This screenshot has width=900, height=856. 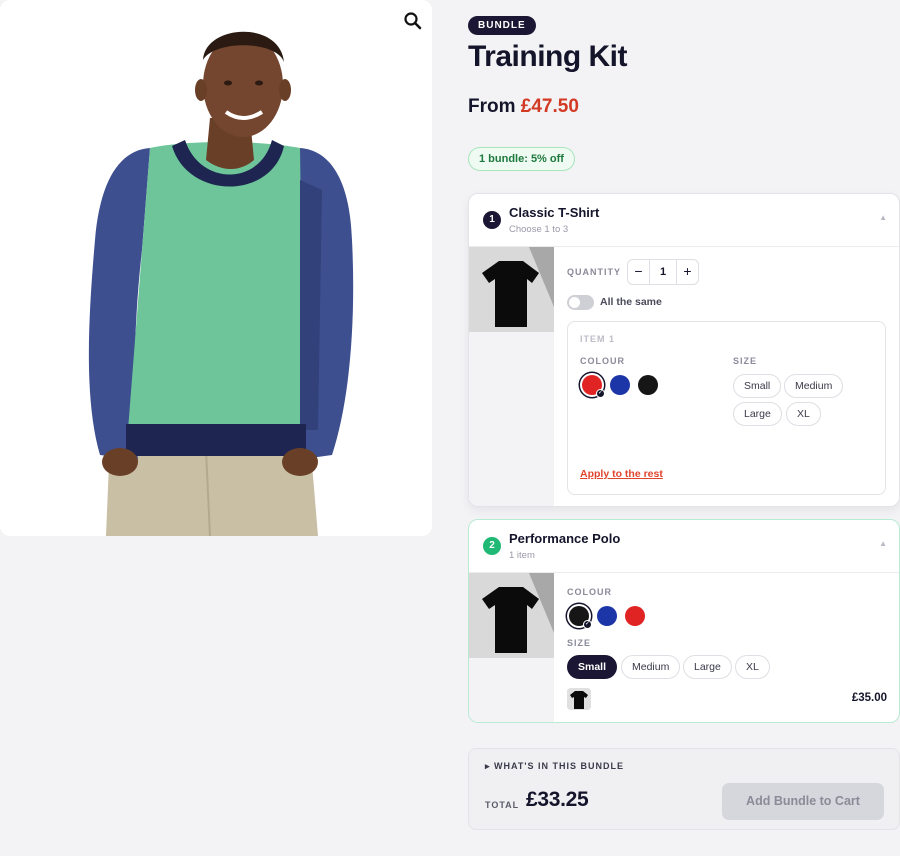 What do you see at coordinates (557, 799) in the screenshot?
I see `total-price: £33.25` at bounding box center [557, 799].